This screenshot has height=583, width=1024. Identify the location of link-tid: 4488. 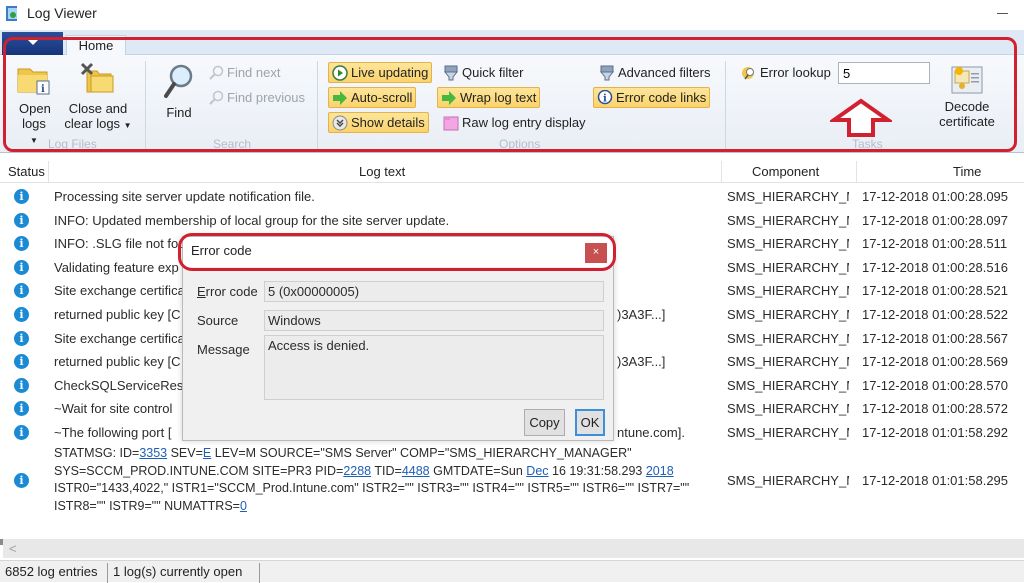
(416, 471).